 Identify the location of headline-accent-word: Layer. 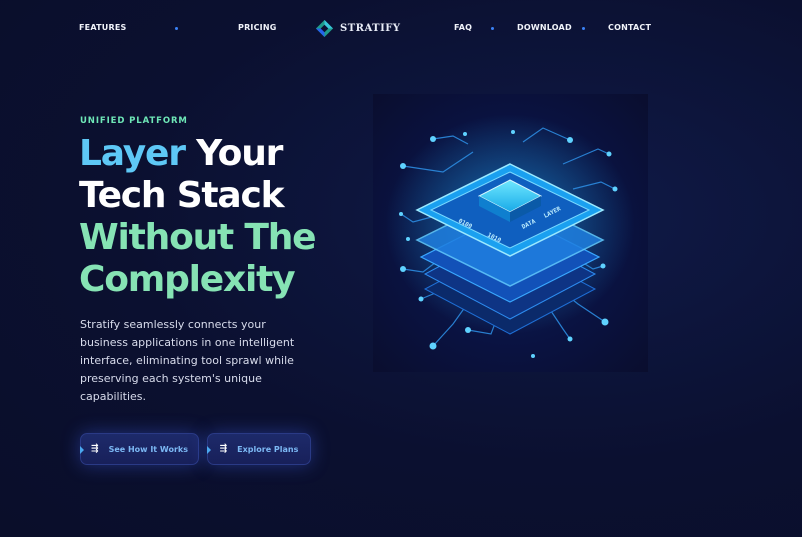
(132, 153).